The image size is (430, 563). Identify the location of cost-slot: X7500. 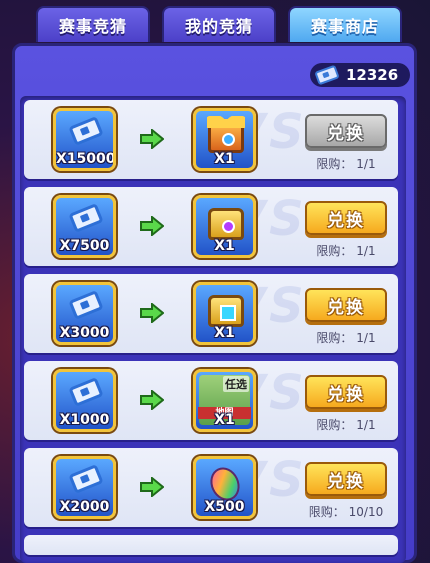
(84, 226).